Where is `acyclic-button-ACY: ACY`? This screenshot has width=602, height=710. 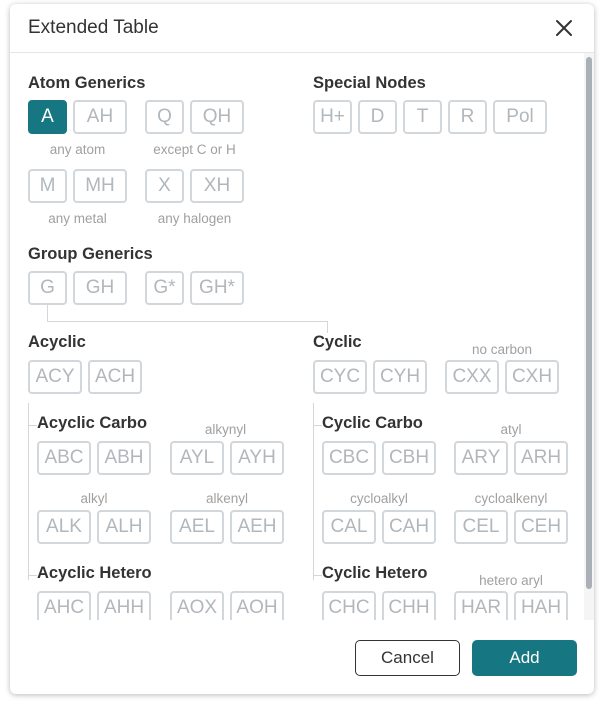
acyclic-button-ACY: ACY is located at coordinates (55, 377).